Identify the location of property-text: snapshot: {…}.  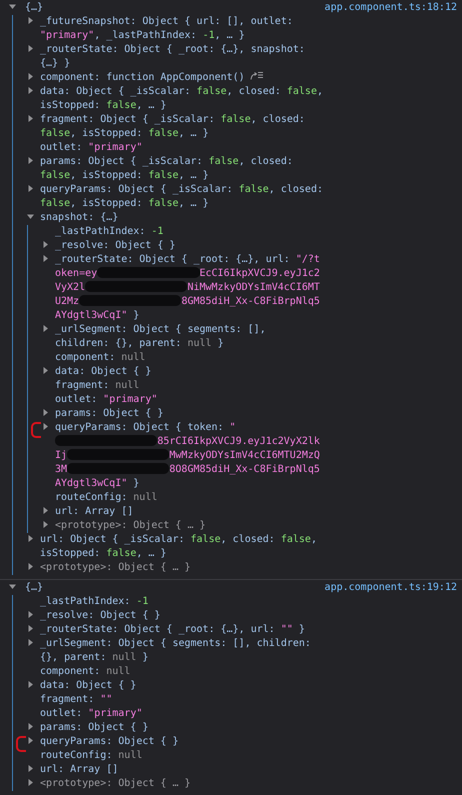
(79, 218).